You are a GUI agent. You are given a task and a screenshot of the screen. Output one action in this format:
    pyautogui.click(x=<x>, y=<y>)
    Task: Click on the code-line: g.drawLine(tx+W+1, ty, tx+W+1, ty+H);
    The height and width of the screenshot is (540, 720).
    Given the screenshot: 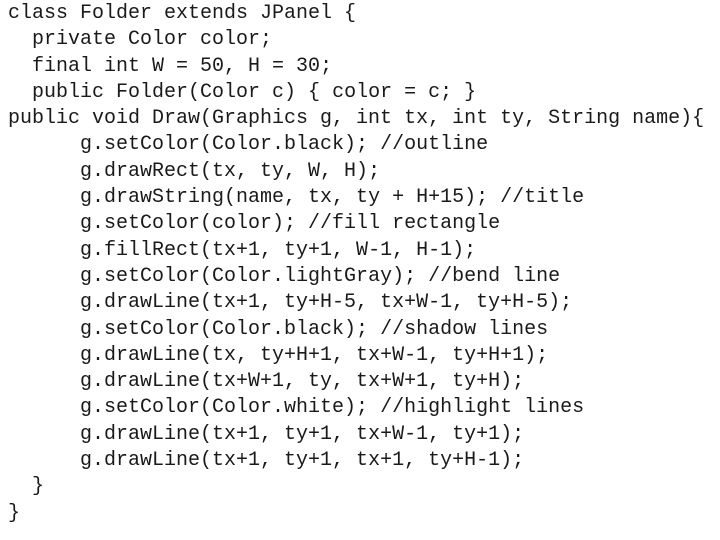 What is the action you would take?
    pyautogui.click(x=356, y=382)
    